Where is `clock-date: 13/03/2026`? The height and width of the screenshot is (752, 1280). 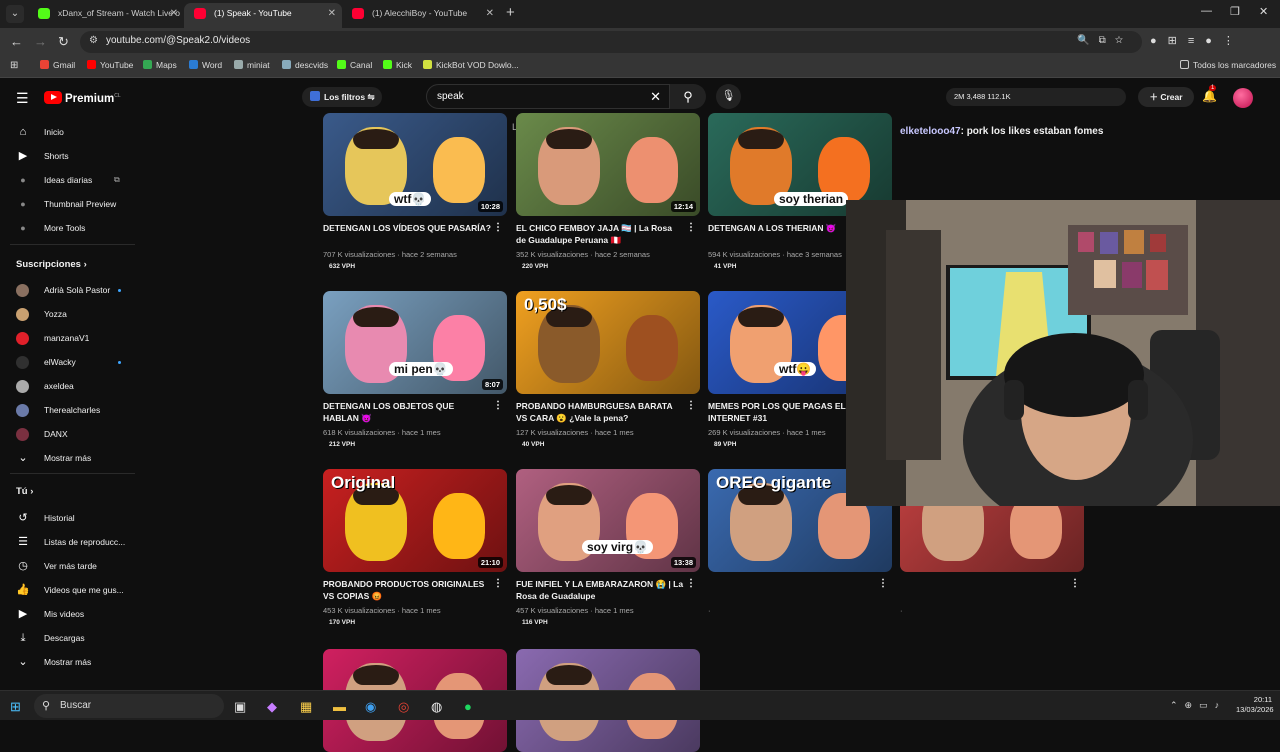
clock-date: 13/03/2026 is located at coordinates (1255, 709).